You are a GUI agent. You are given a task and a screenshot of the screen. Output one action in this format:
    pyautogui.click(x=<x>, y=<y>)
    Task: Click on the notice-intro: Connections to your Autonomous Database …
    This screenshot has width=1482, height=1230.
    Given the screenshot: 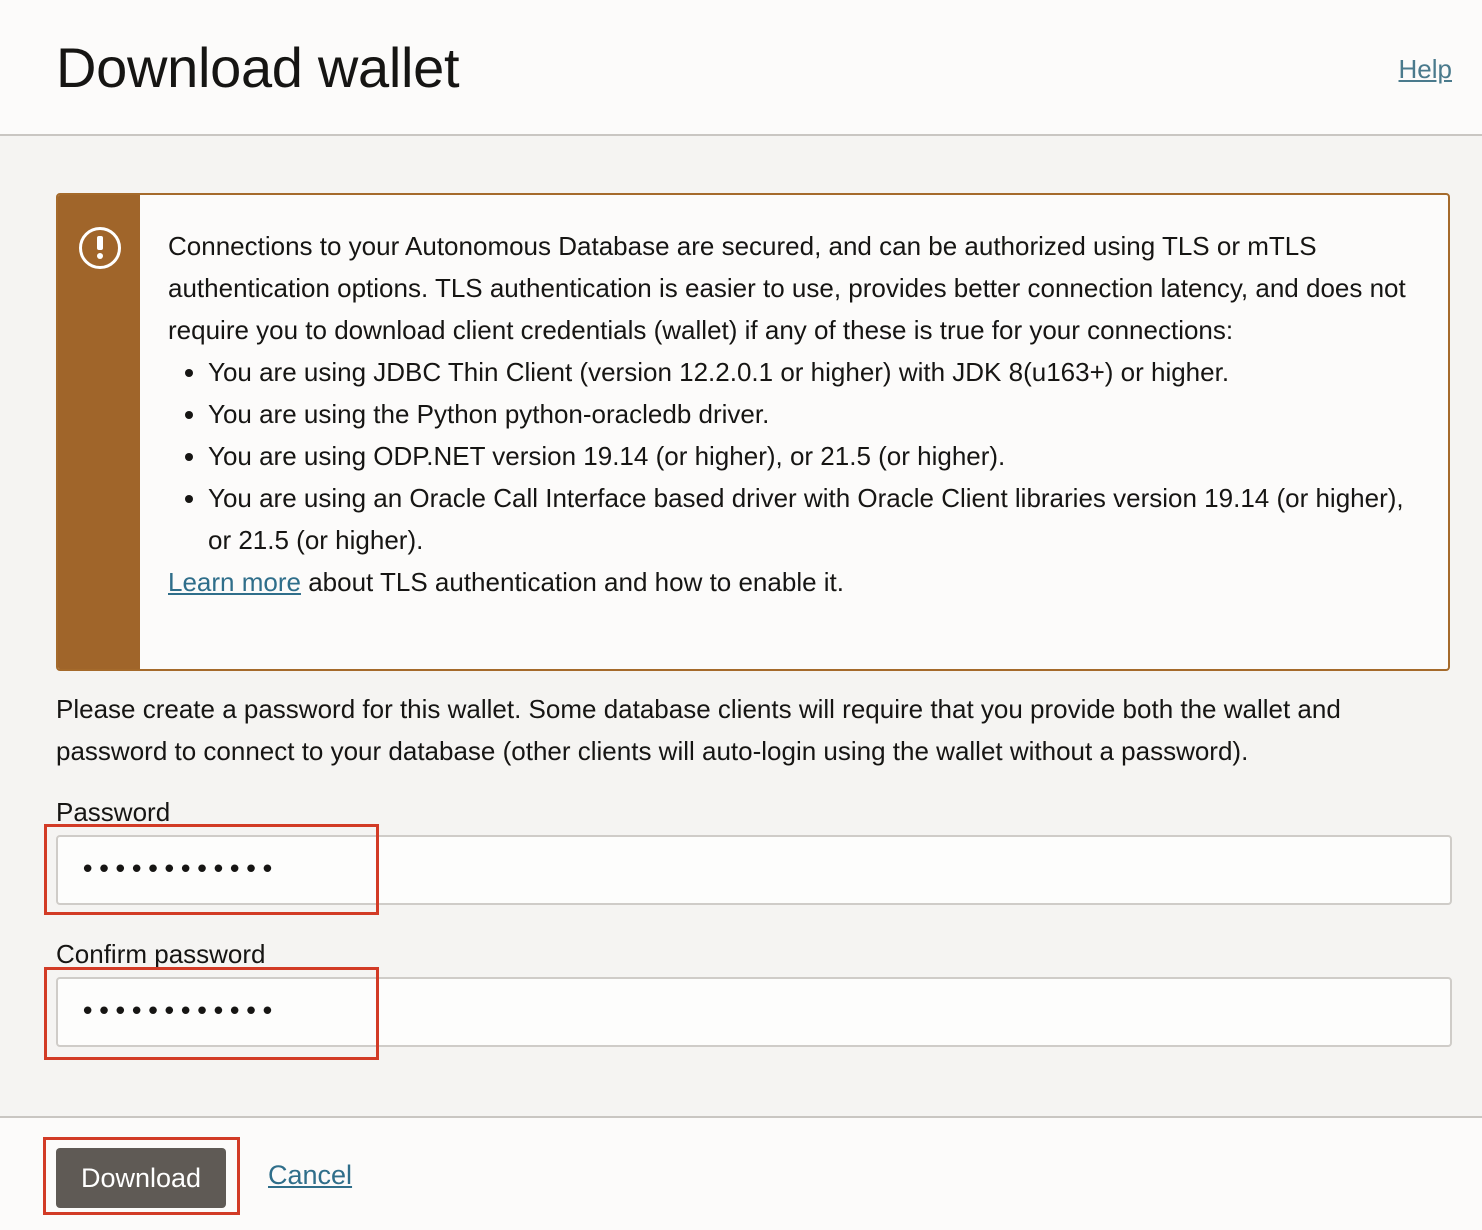 What is the action you would take?
    pyautogui.click(x=787, y=288)
    